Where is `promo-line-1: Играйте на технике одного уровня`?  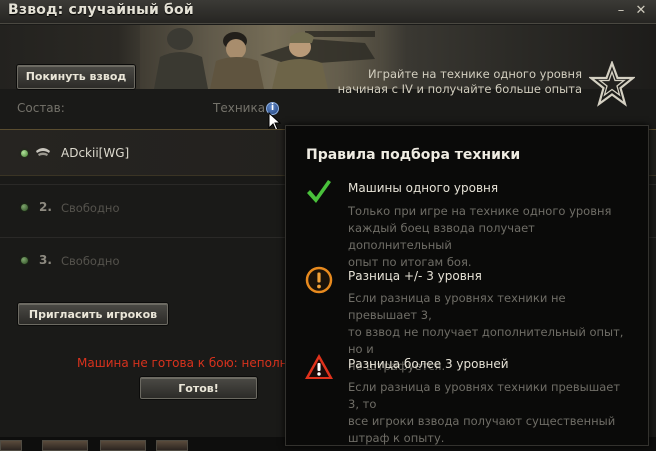 promo-line-1: Играйте на технике одного уровня is located at coordinates (475, 74).